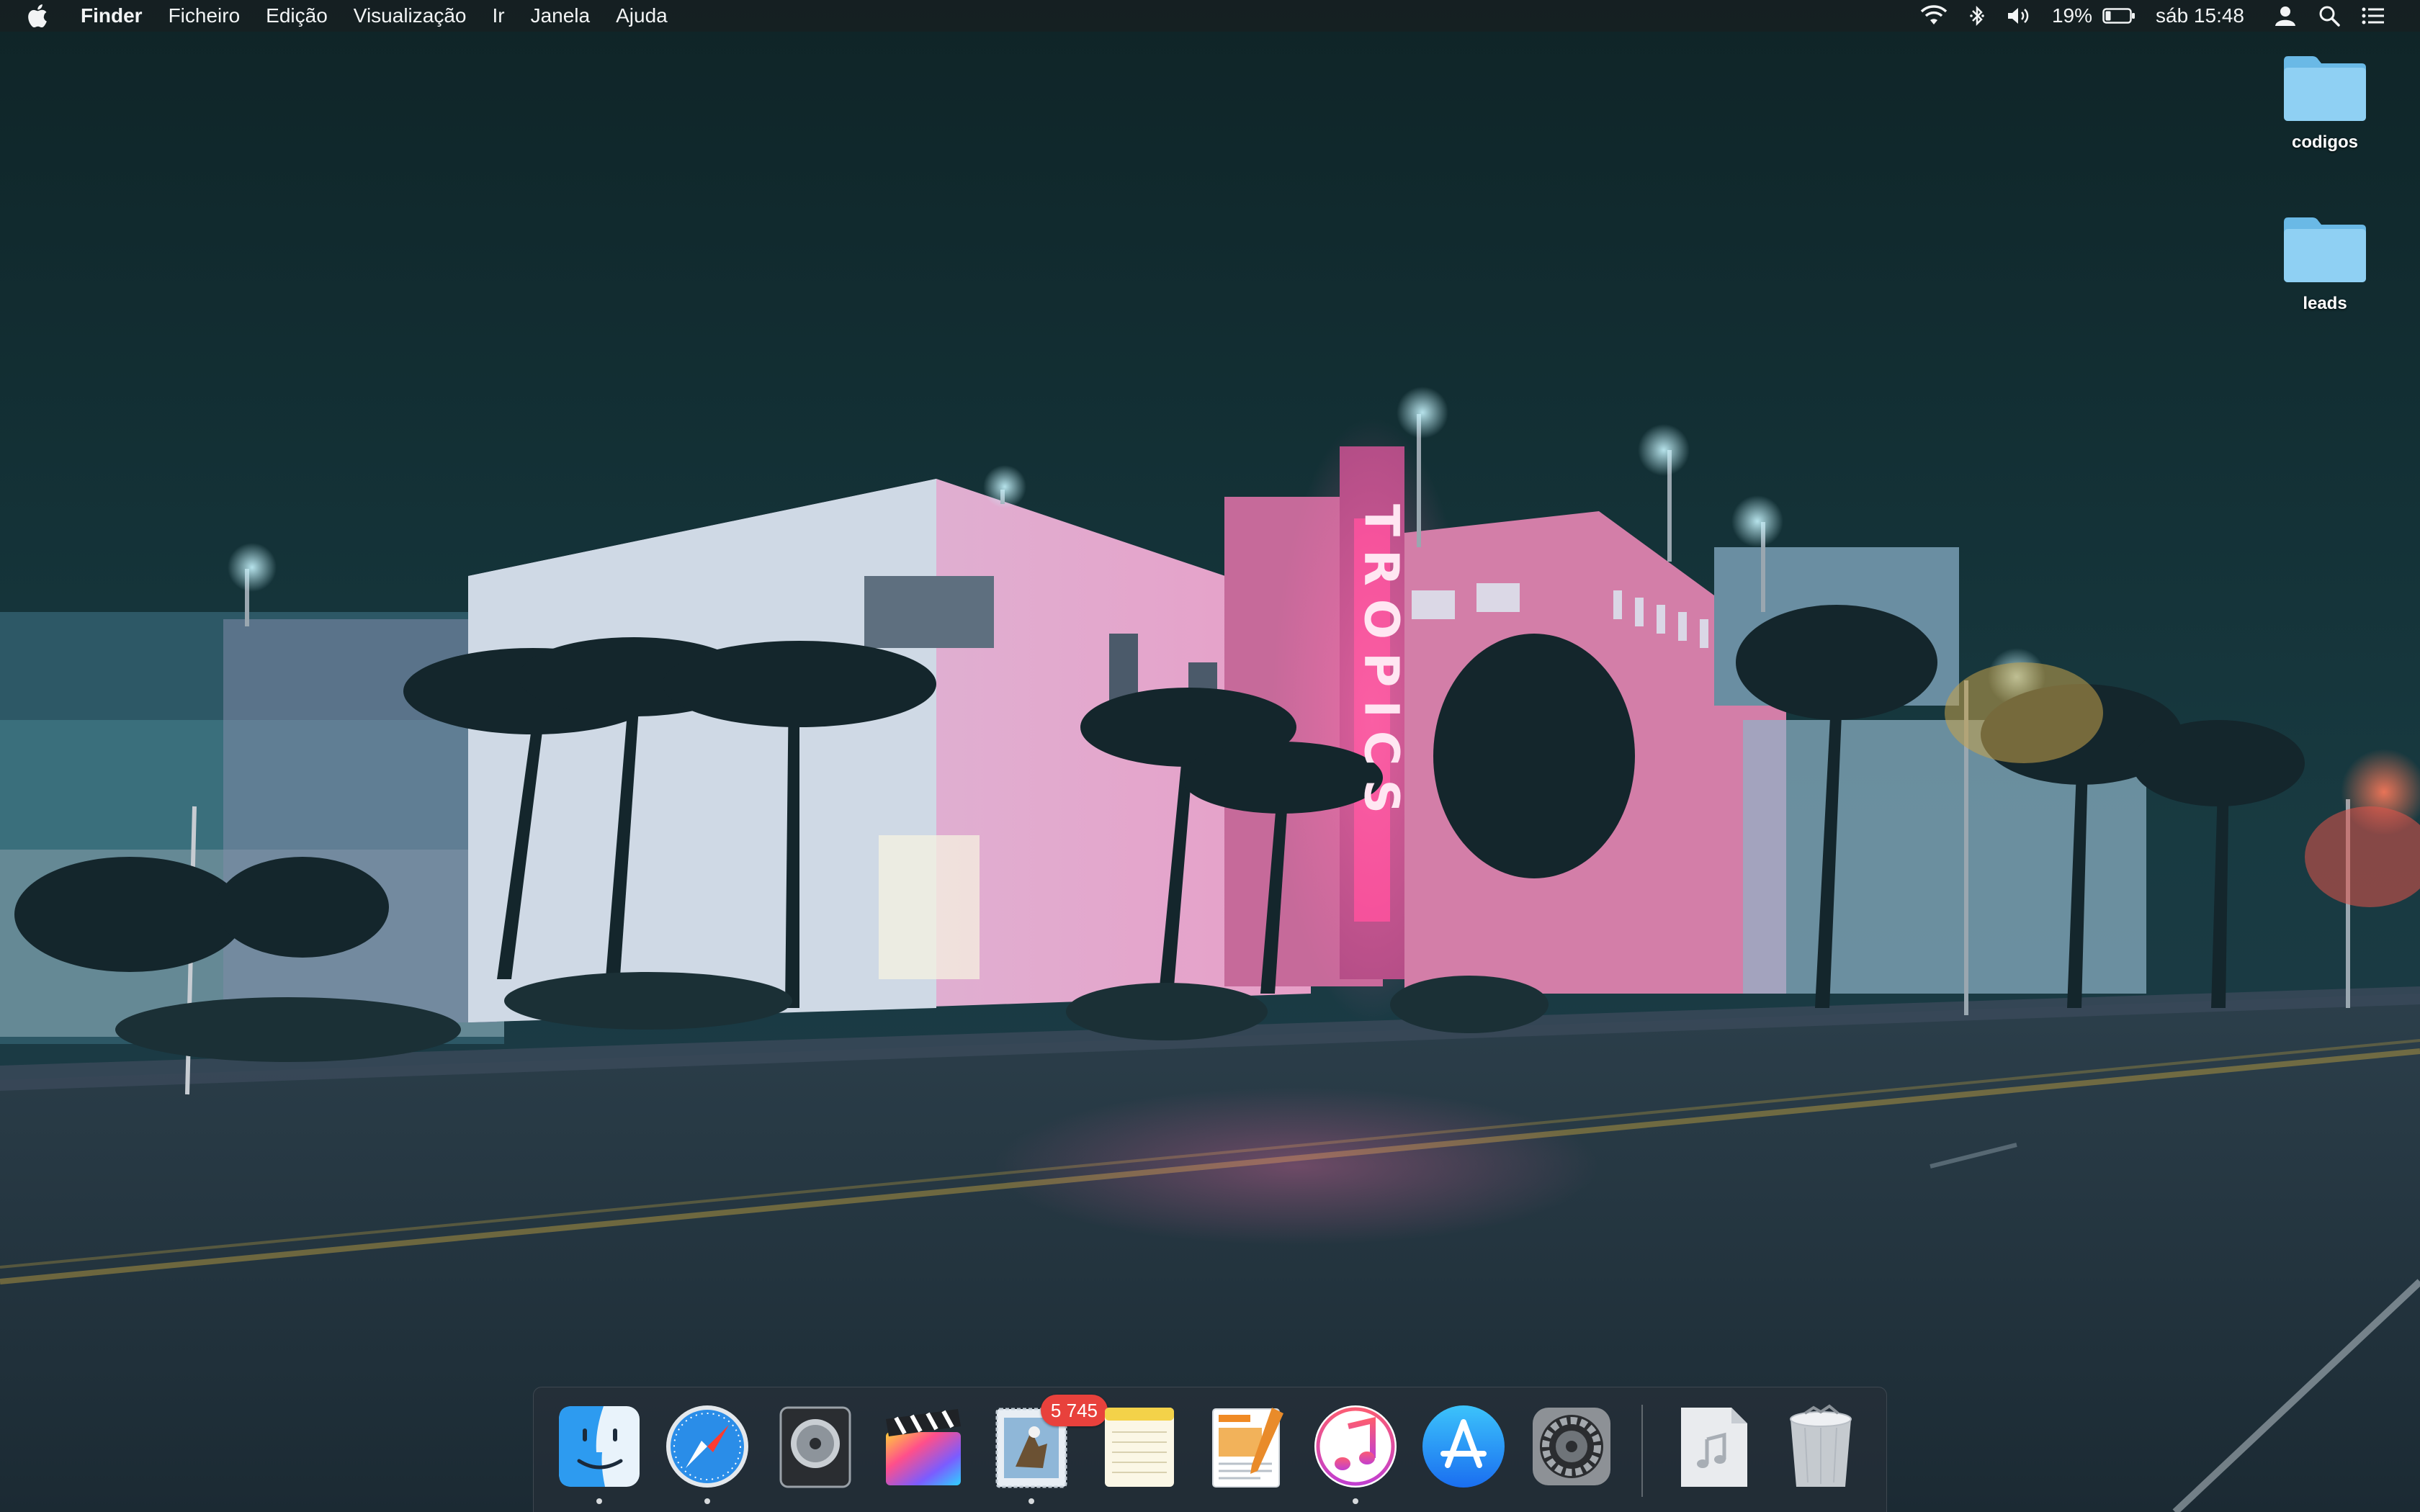 This screenshot has width=2420, height=1512. I want to click on dock-item-pages, so click(1247, 1454).